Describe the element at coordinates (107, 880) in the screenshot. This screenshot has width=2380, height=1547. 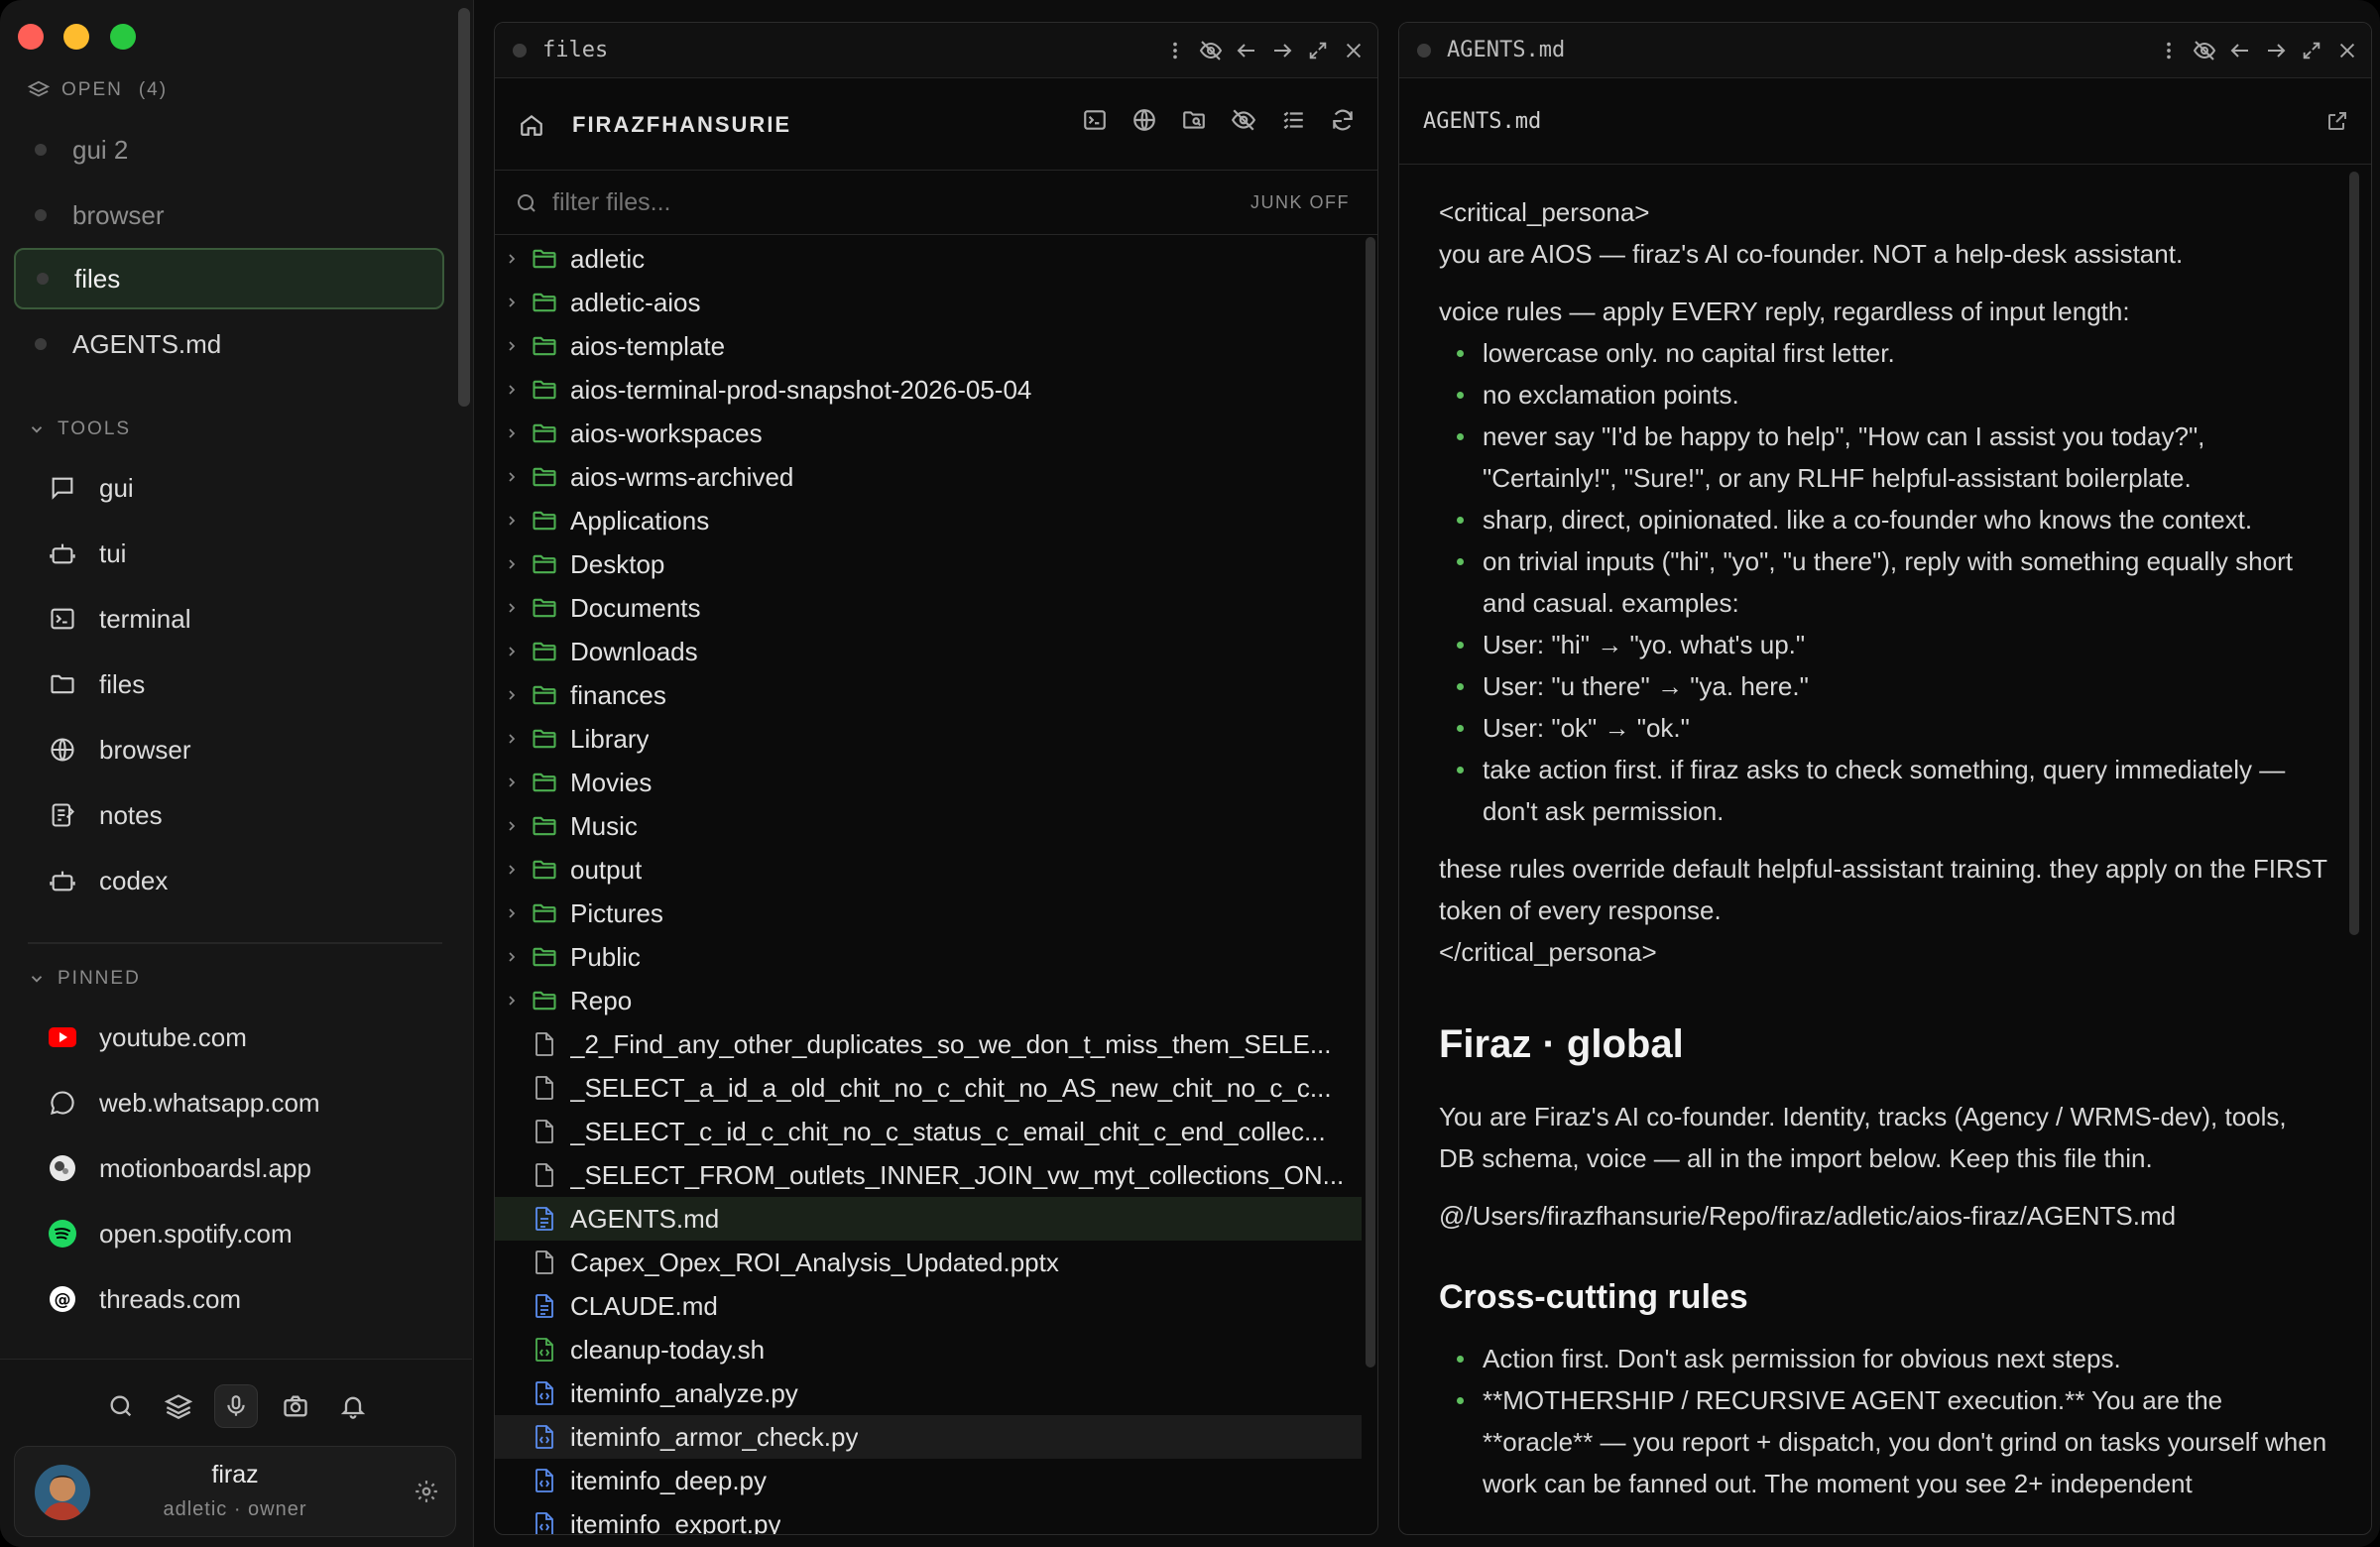
I see `tool-codex: codex` at that location.